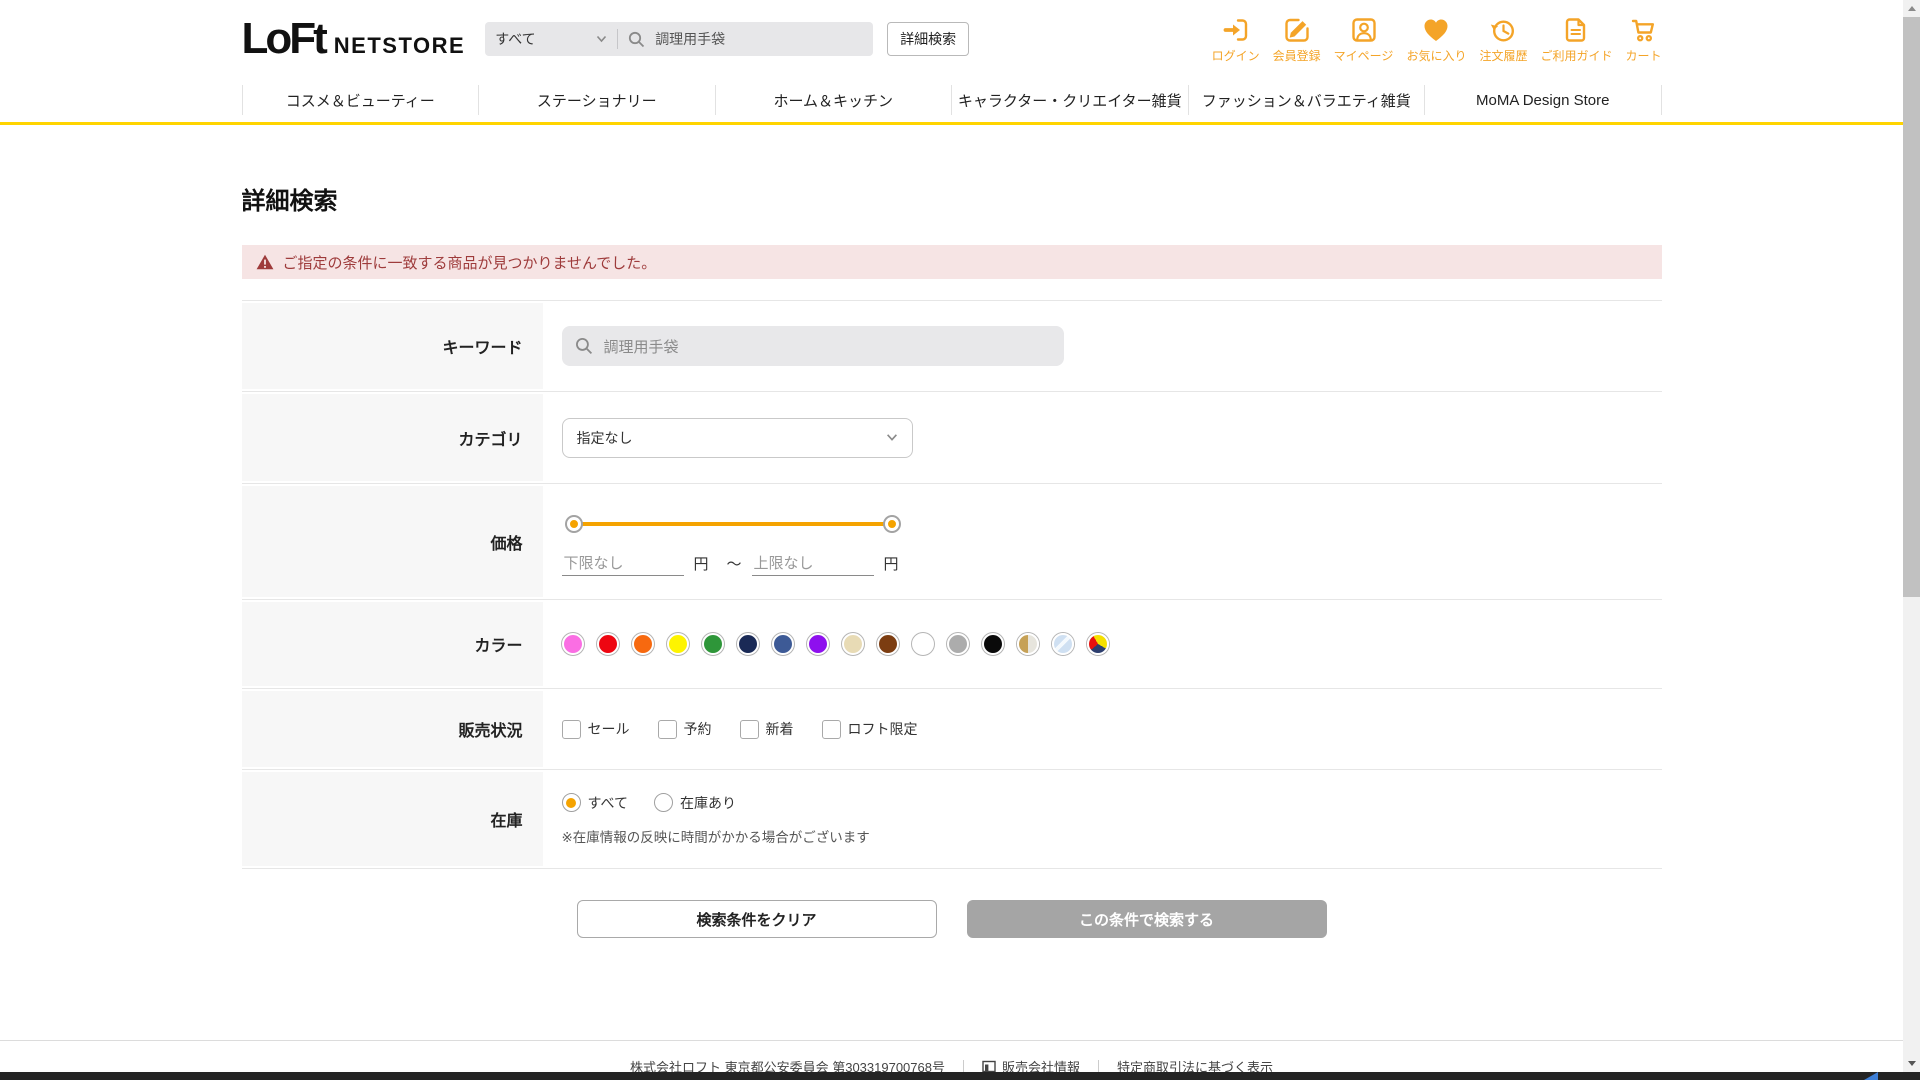 The height and width of the screenshot is (1080, 1920). Describe the element at coordinates (694, 803) in the screenshot. I see `radio-stock-available: 在庫あり` at that location.